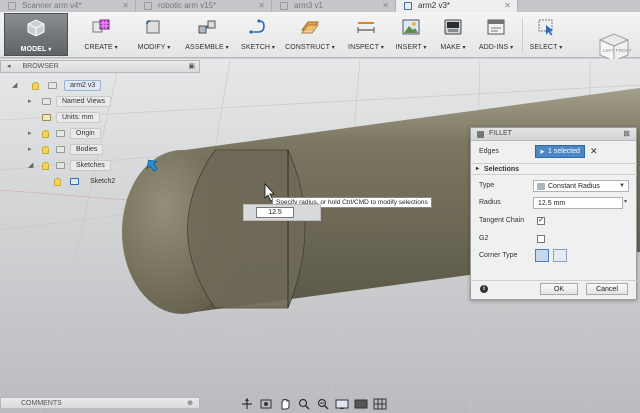 This screenshot has width=640, height=413. Describe the element at coordinates (101, 26) in the screenshot. I see `create-icon` at that location.